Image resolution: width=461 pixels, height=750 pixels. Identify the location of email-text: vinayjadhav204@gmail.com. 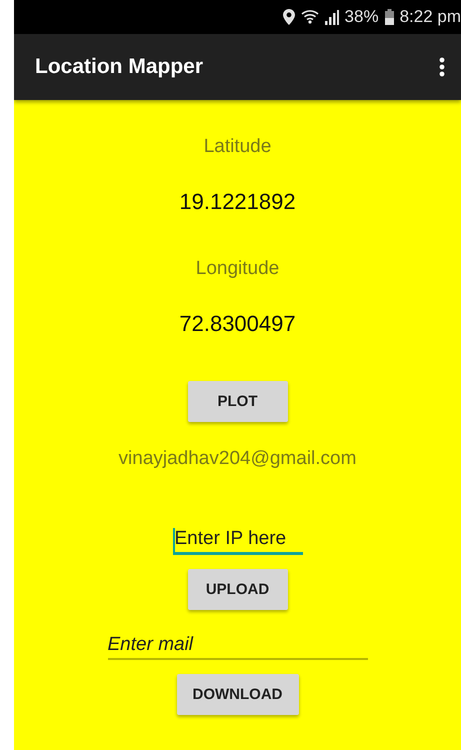
(237, 459).